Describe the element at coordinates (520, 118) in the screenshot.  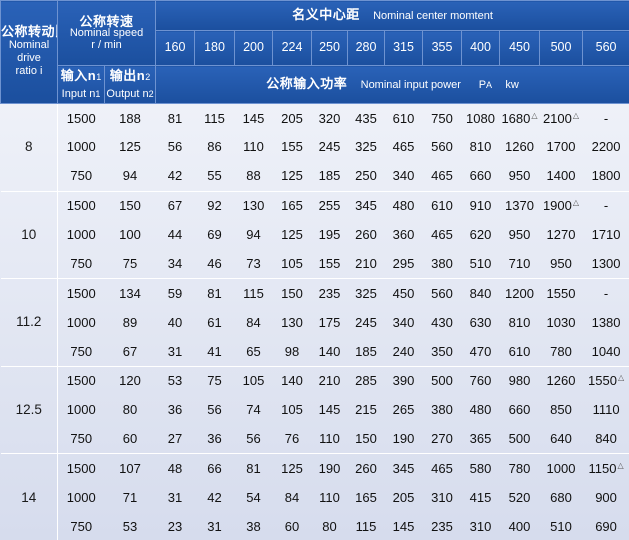
I see `power-value-cell: 1680△` at that location.